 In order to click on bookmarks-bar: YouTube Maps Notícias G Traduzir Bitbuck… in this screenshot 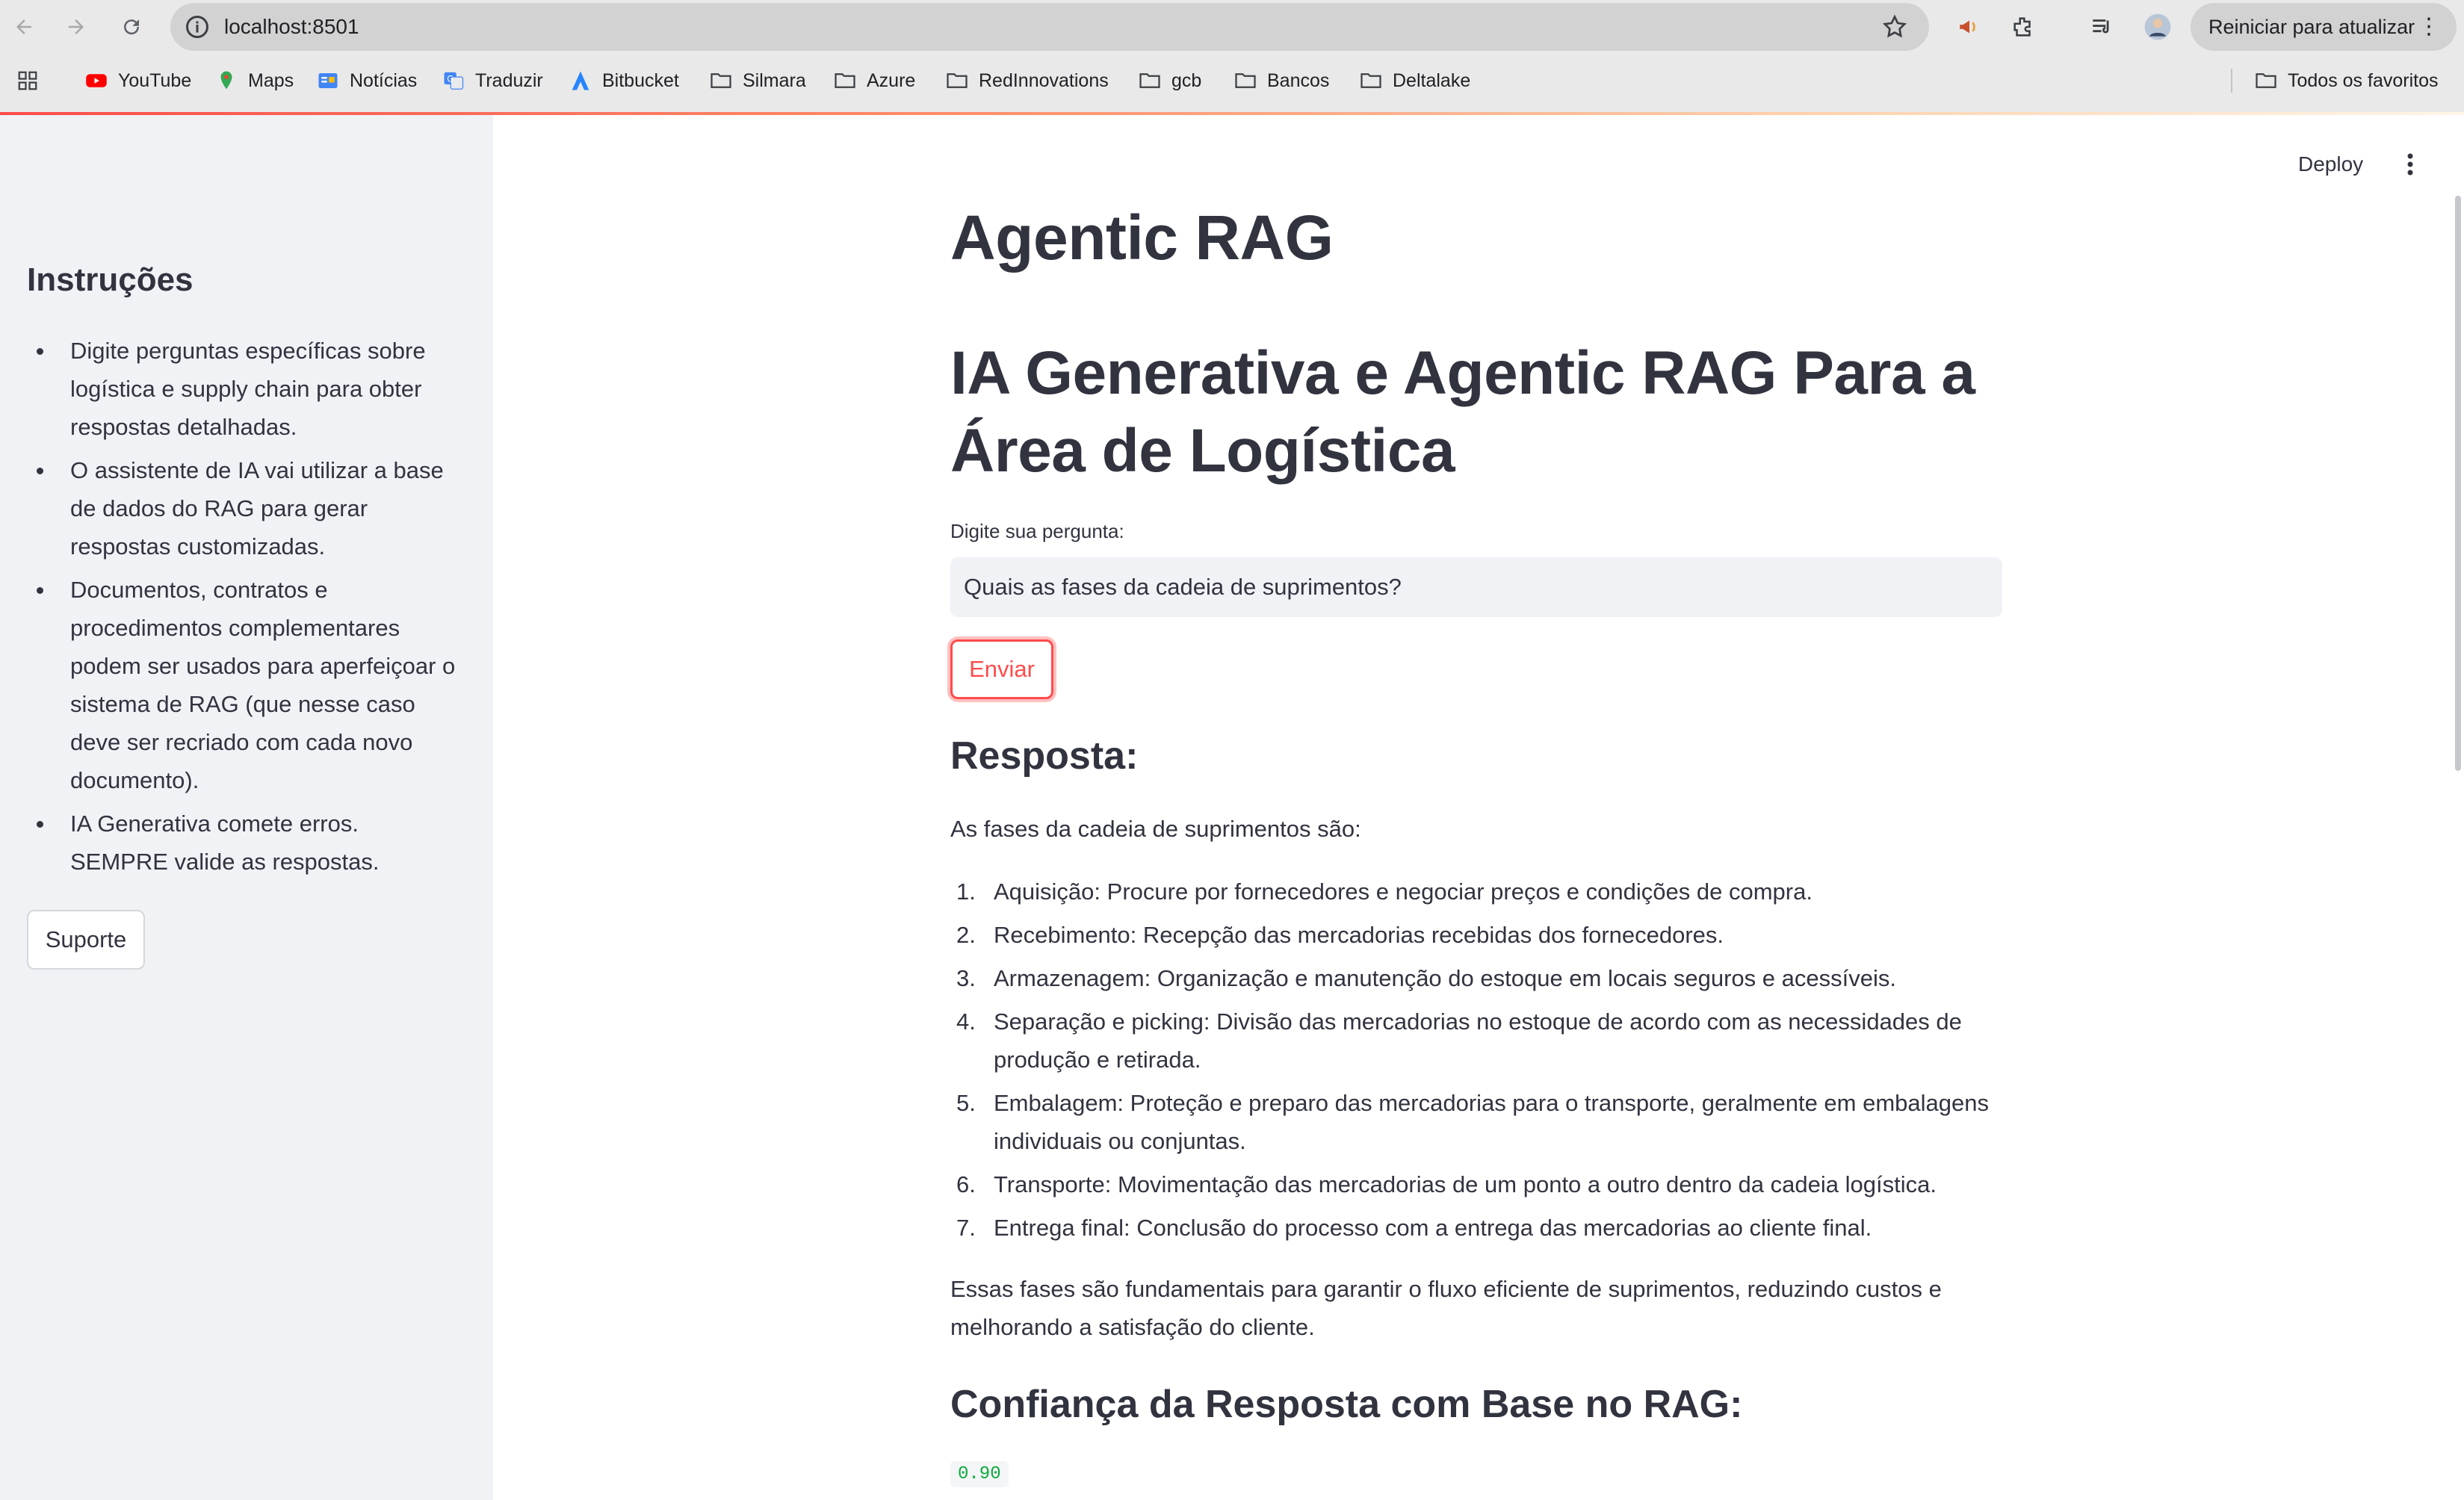, I will do `click(1232, 81)`.